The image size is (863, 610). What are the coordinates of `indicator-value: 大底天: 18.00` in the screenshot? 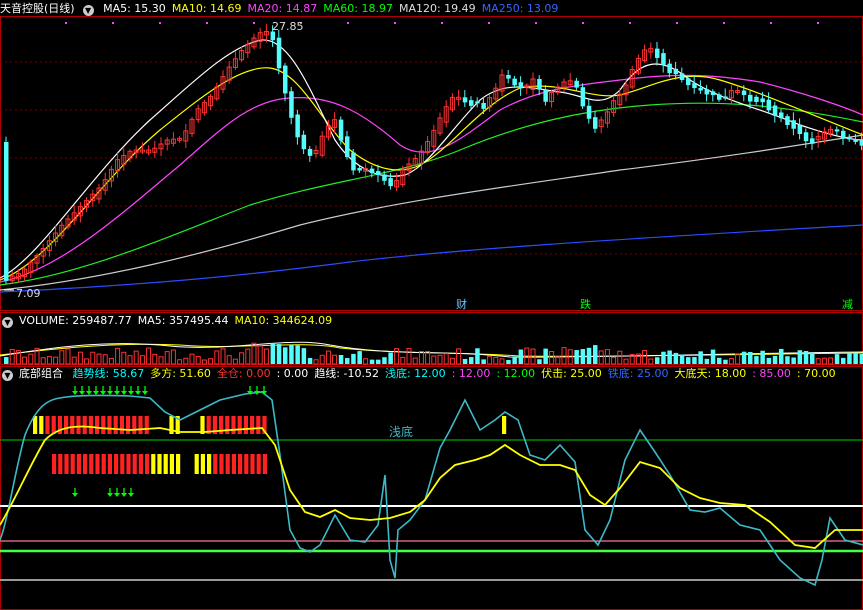 It's located at (710, 373).